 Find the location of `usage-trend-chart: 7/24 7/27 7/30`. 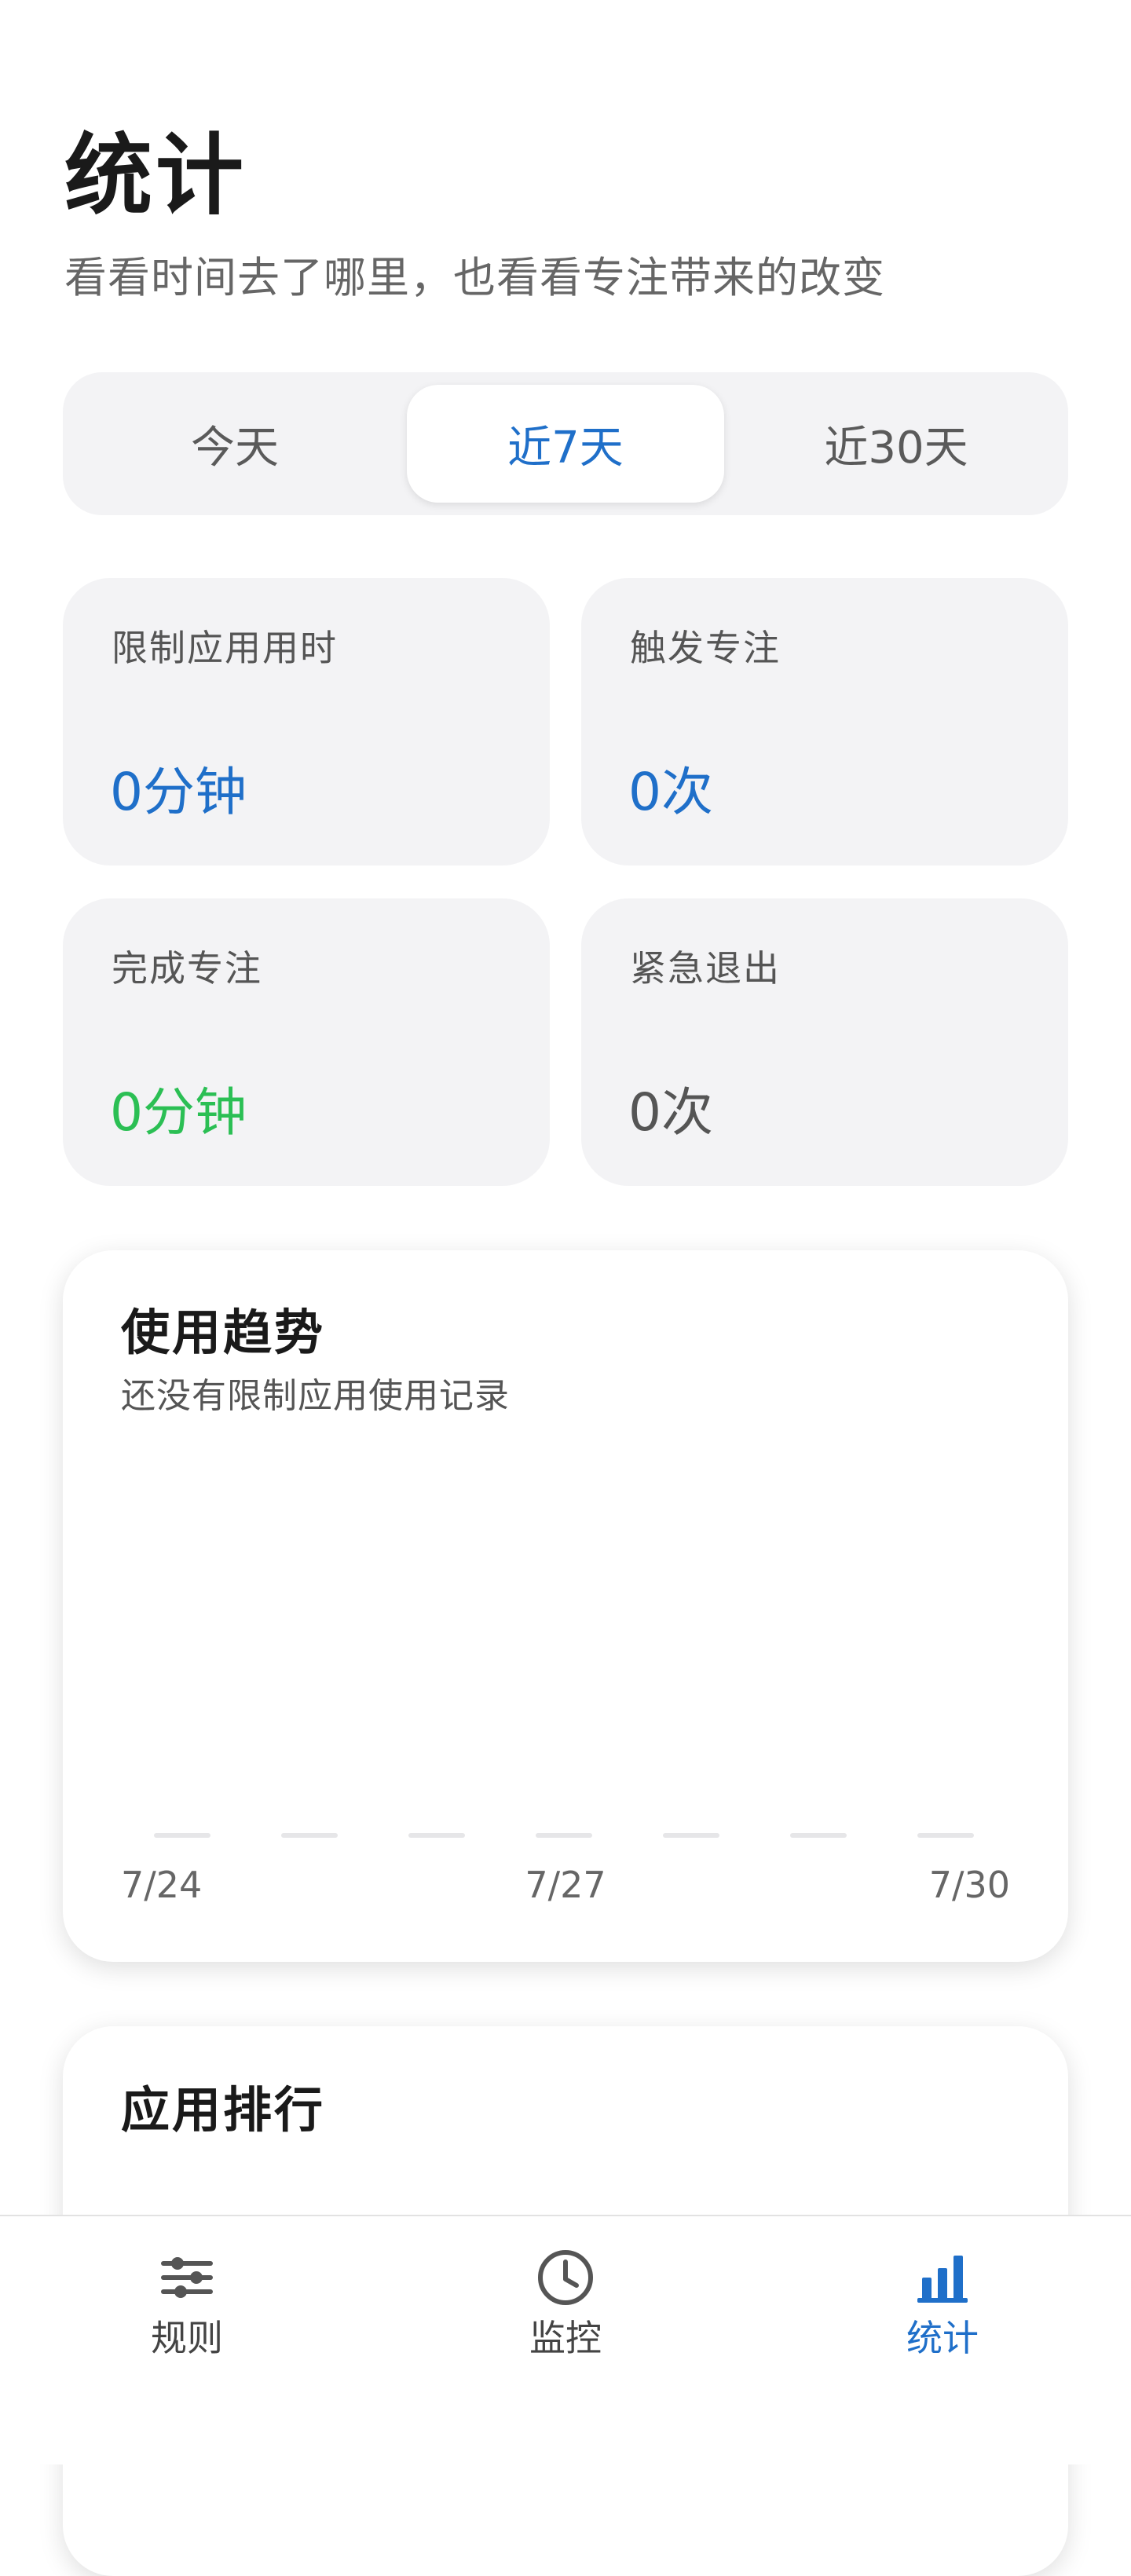

usage-trend-chart: 7/24 7/27 7/30 is located at coordinates (565, 1870).